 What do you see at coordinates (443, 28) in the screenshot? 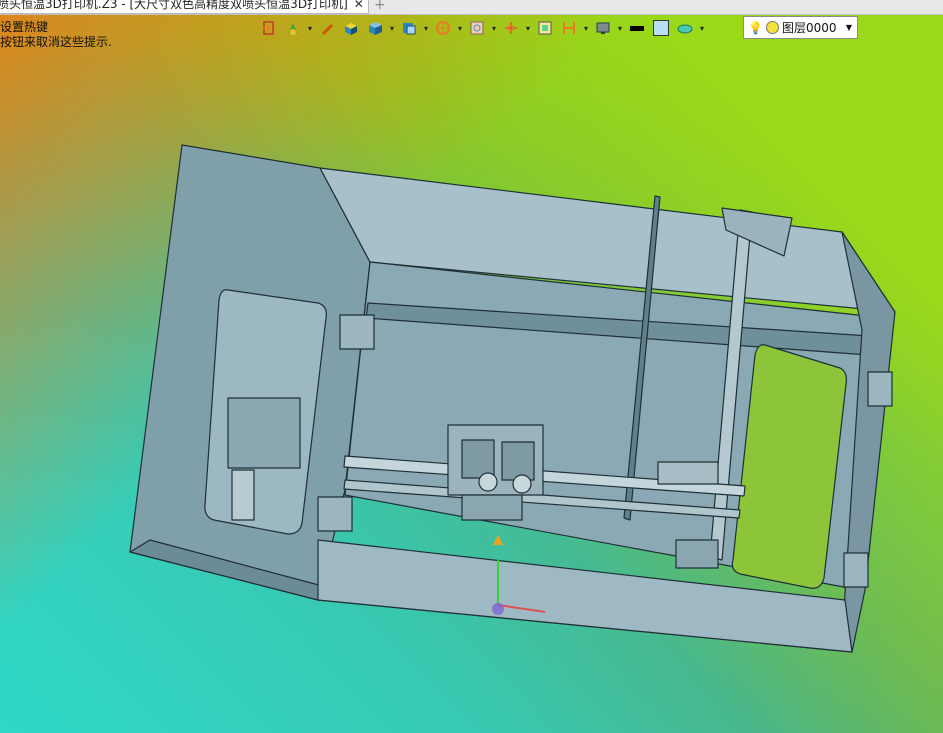
I see `render-sphere-icon` at bounding box center [443, 28].